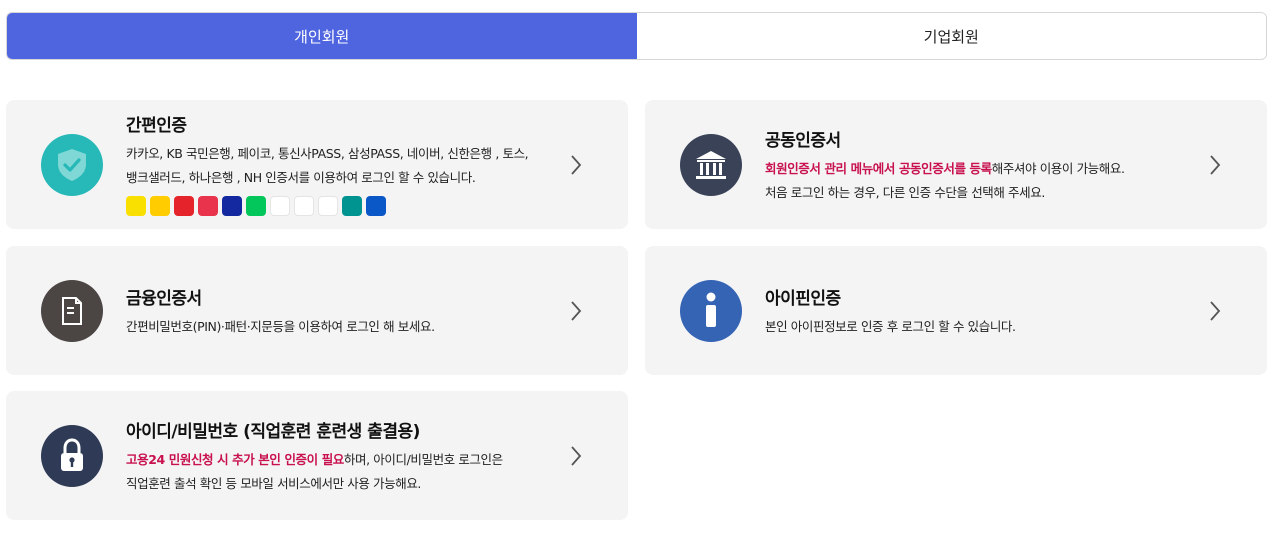 The height and width of the screenshot is (537, 1280). What do you see at coordinates (273, 483) in the screenshot?
I see `desc-line: 직업훈련 출석 확인 등 모바일 서비스에서만 사용 가능해요.` at bounding box center [273, 483].